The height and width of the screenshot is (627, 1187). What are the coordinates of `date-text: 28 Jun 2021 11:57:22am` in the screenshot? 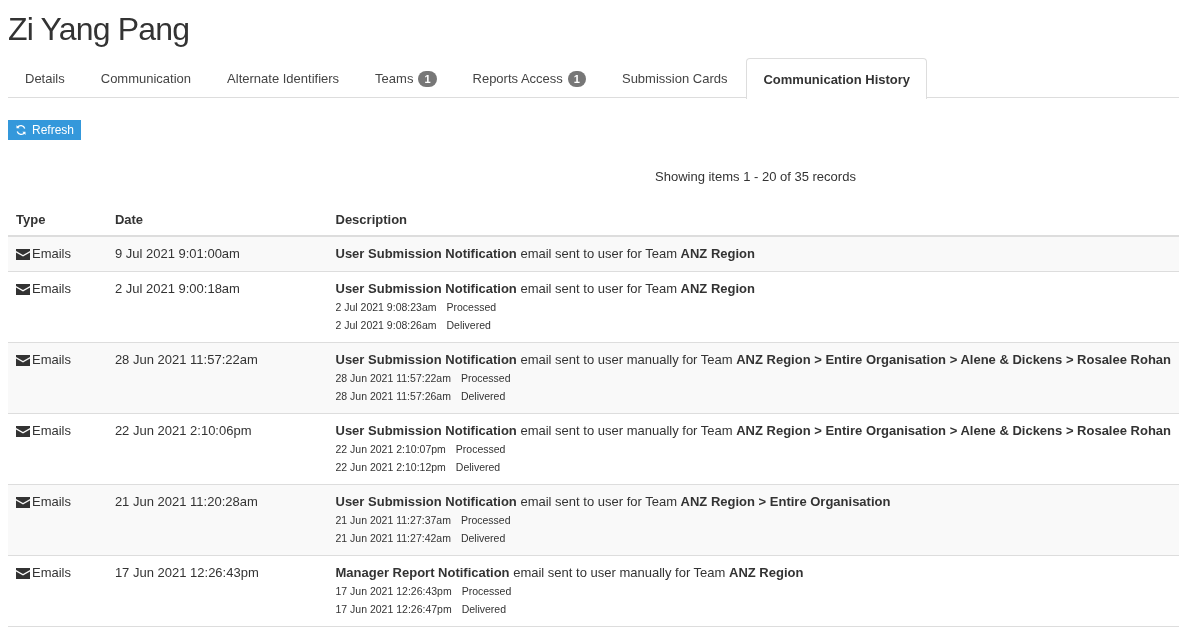 It's located at (186, 360).